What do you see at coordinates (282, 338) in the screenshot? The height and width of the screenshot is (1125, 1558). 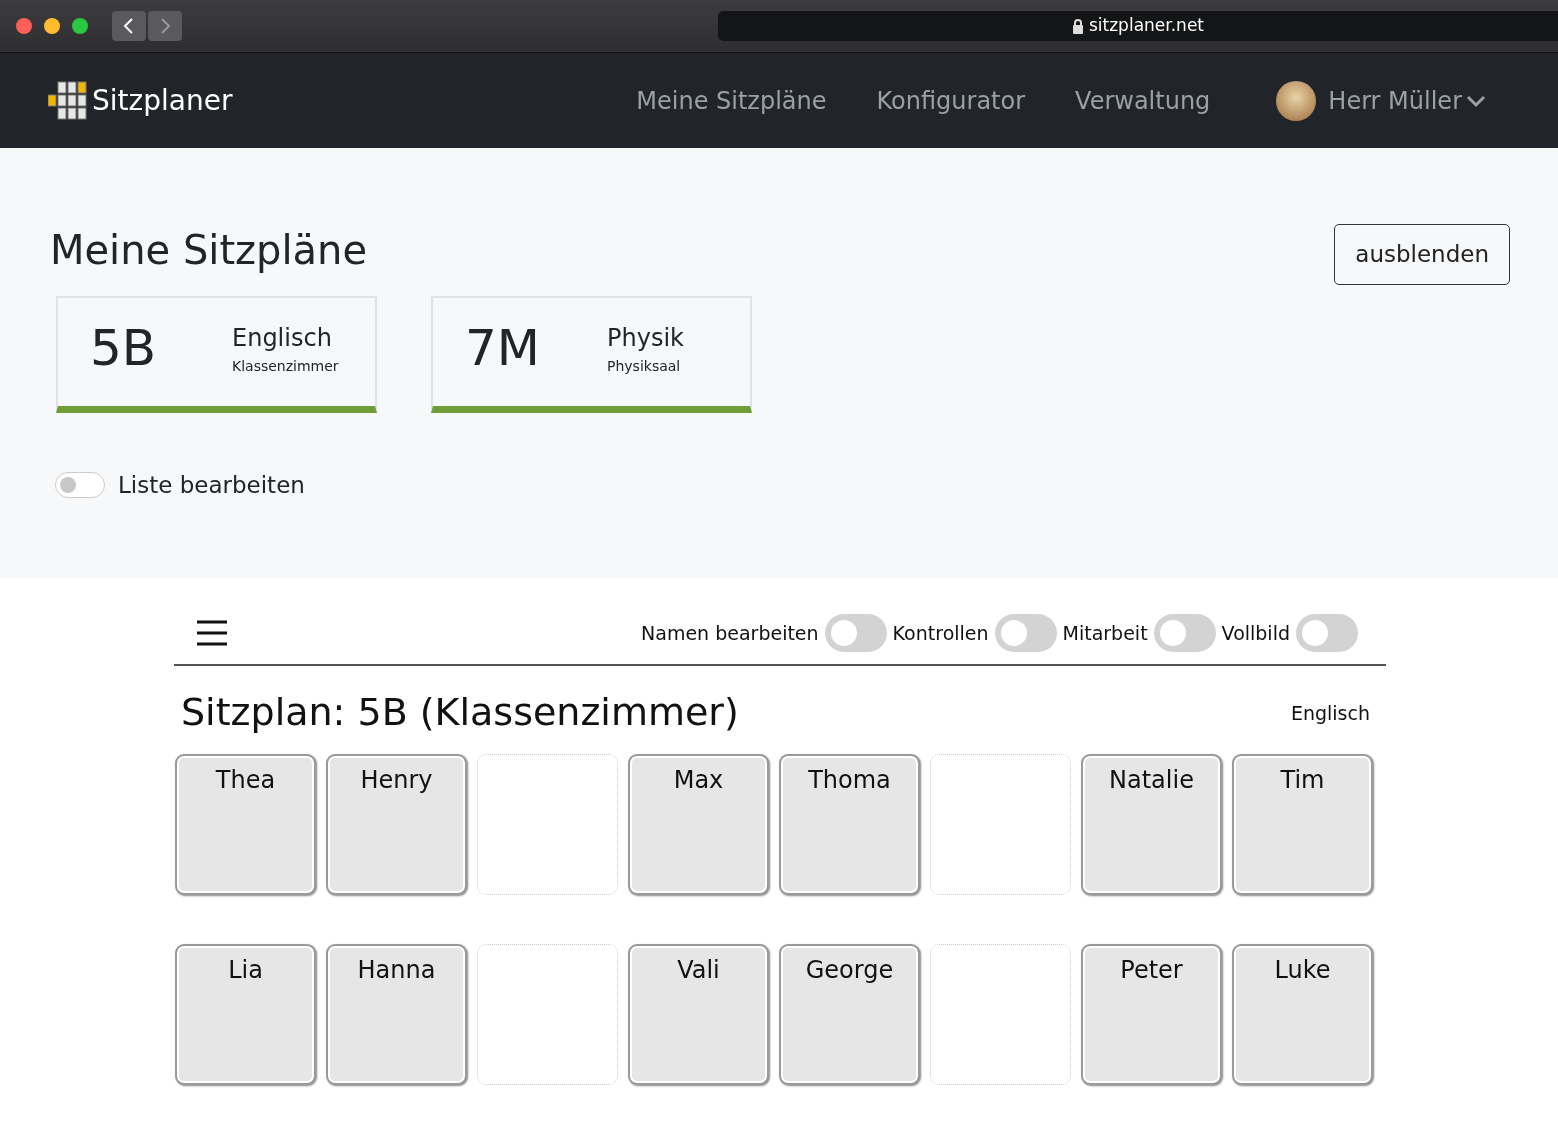 I see `subject-name: Englisch` at bounding box center [282, 338].